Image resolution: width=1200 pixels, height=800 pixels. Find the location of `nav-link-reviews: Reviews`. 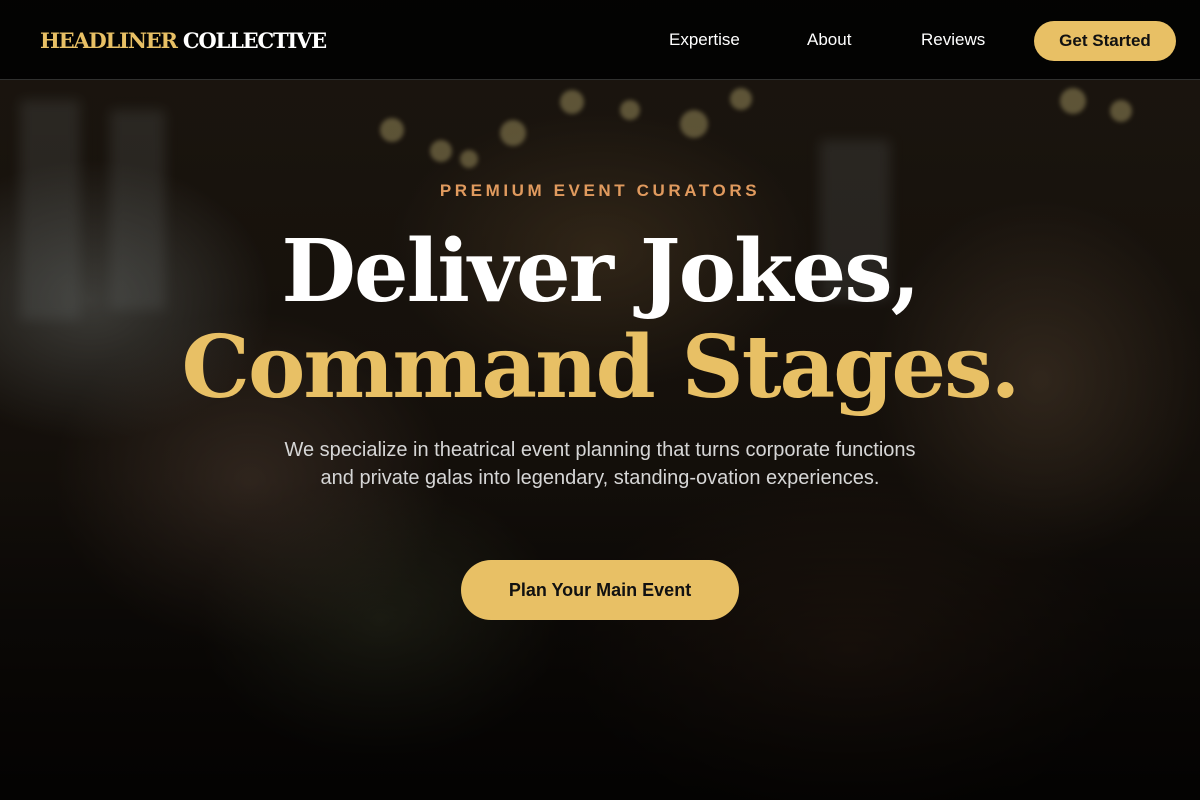

nav-link-reviews: Reviews is located at coordinates (953, 40).